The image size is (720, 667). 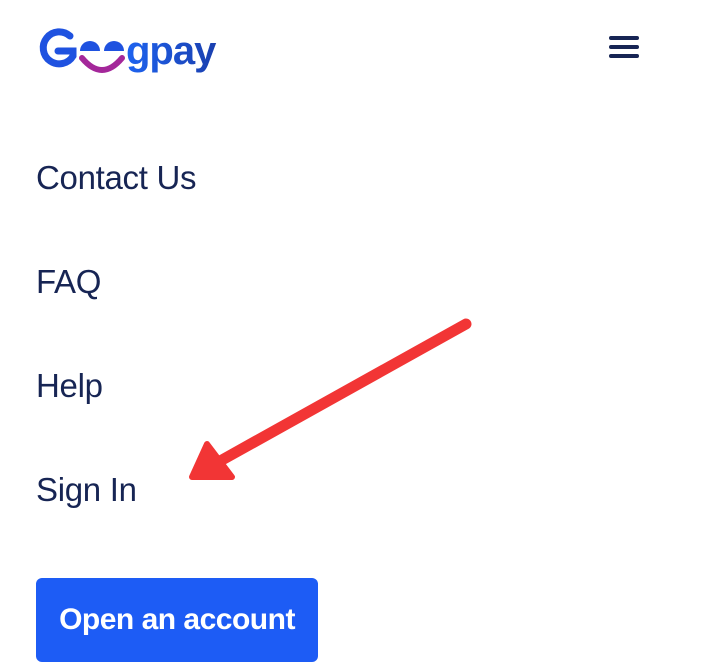 I want to click on menu-bar-bottom, so click(x=624, y=56).